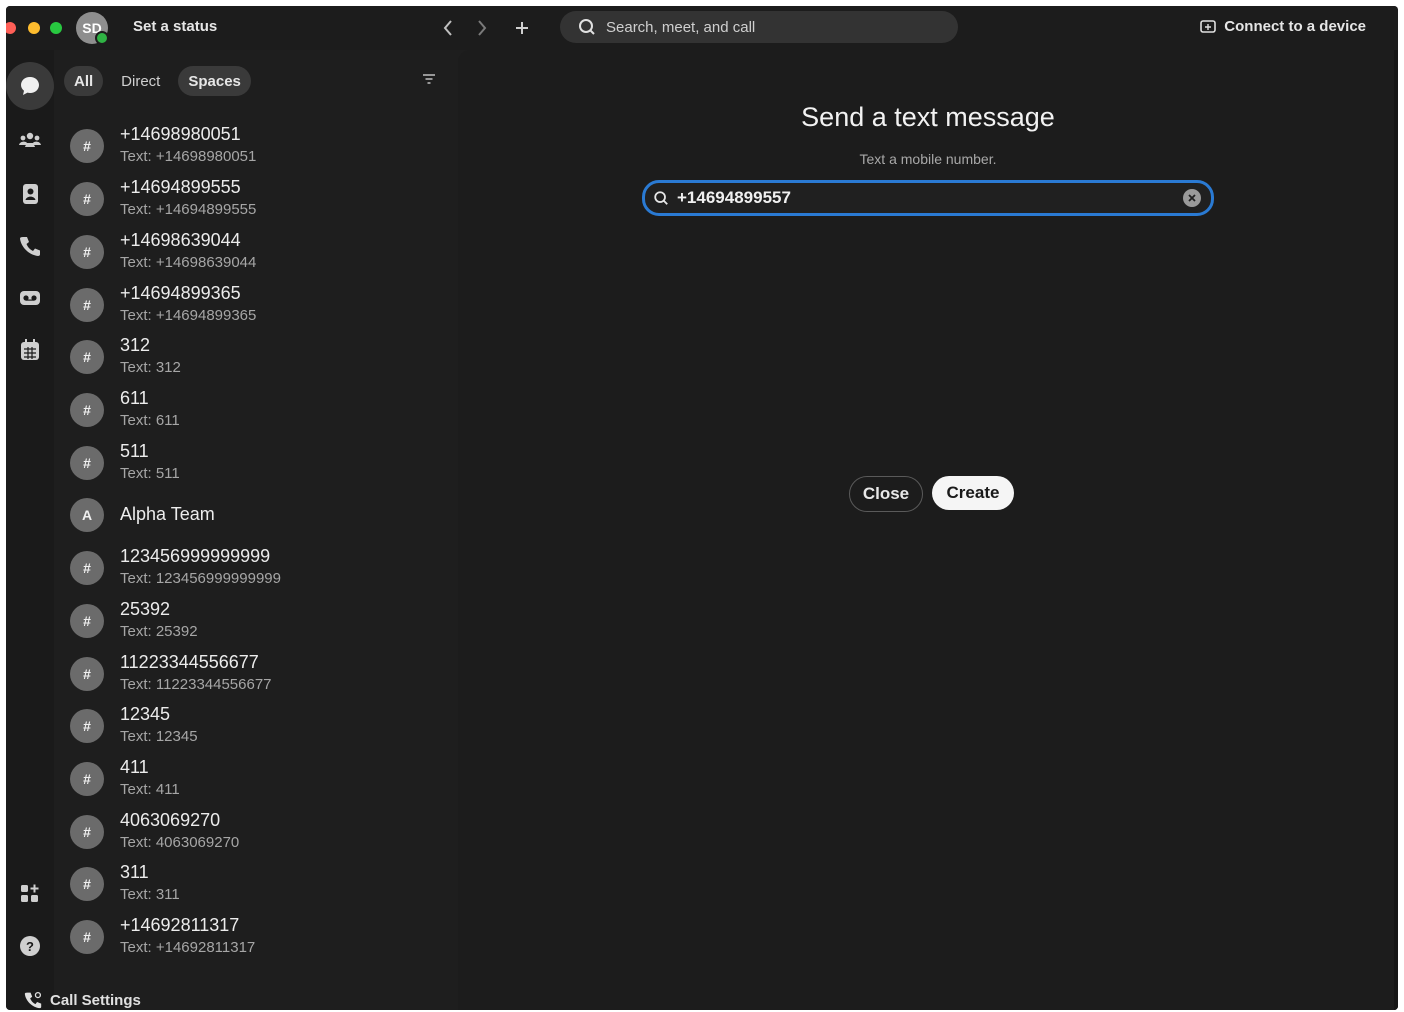 Image resolution: width=1404 pixels, height=1012 pixels. What do you see at coordinates (159, 736) in the screenshot?
I see `item-subtitle: Text: 12345` at bounding box center [159, 736].